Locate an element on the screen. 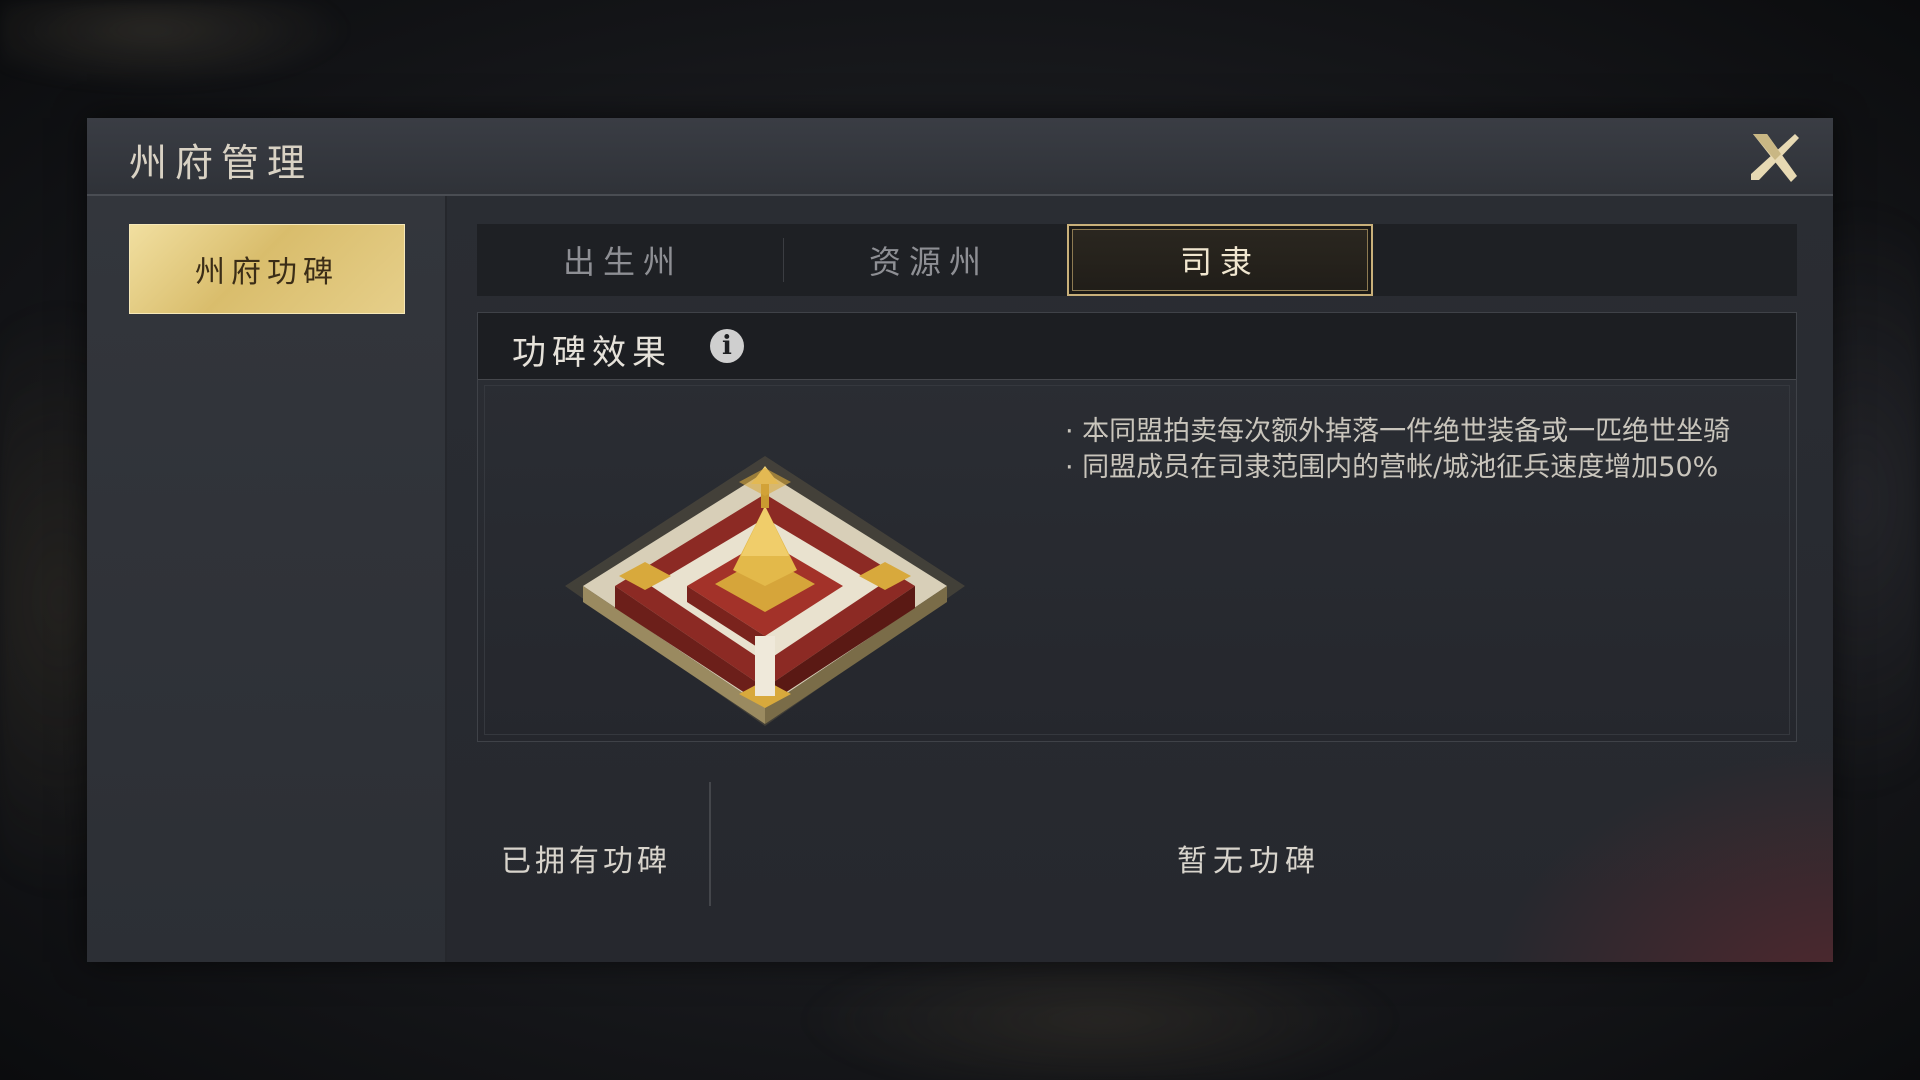  owned-monuments-area: 已拥有功碑 暂无功碑 is located at coordinates (1137, 864).